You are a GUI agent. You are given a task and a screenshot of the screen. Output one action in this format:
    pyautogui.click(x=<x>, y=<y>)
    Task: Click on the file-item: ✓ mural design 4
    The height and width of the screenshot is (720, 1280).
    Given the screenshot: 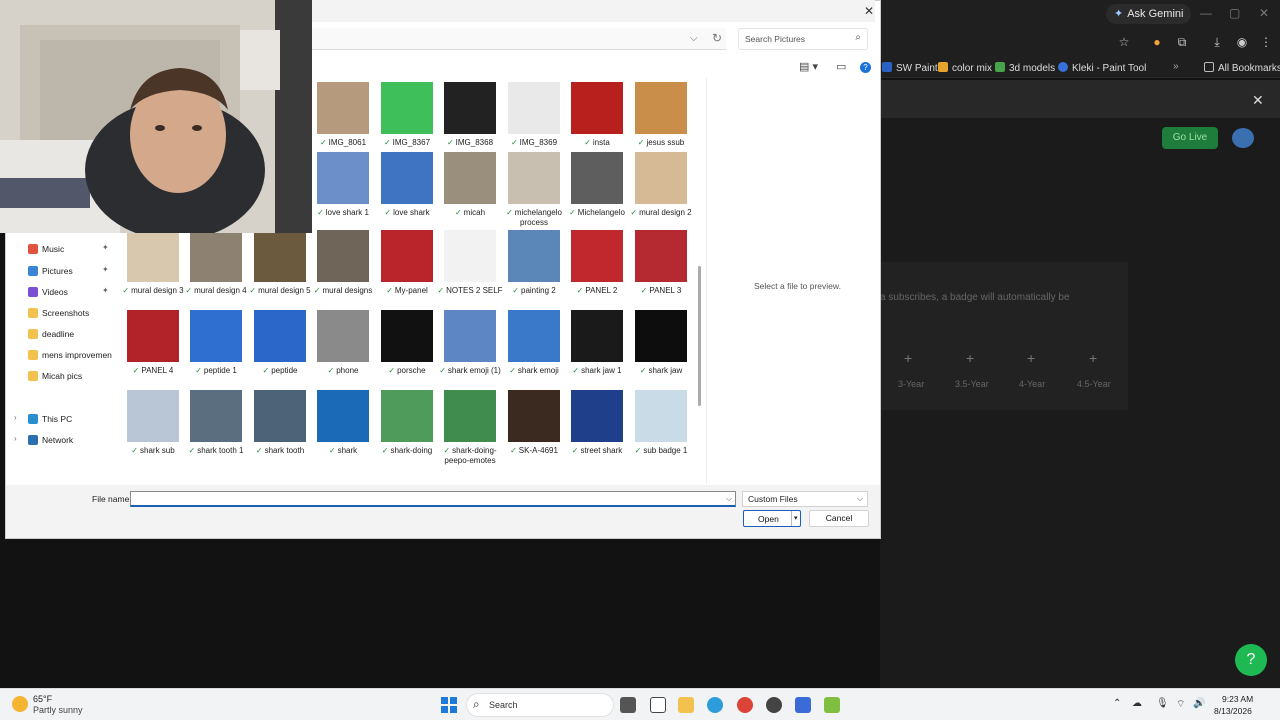 What is the action you would take?
    pyautogui.click(x=216, y=268)
    